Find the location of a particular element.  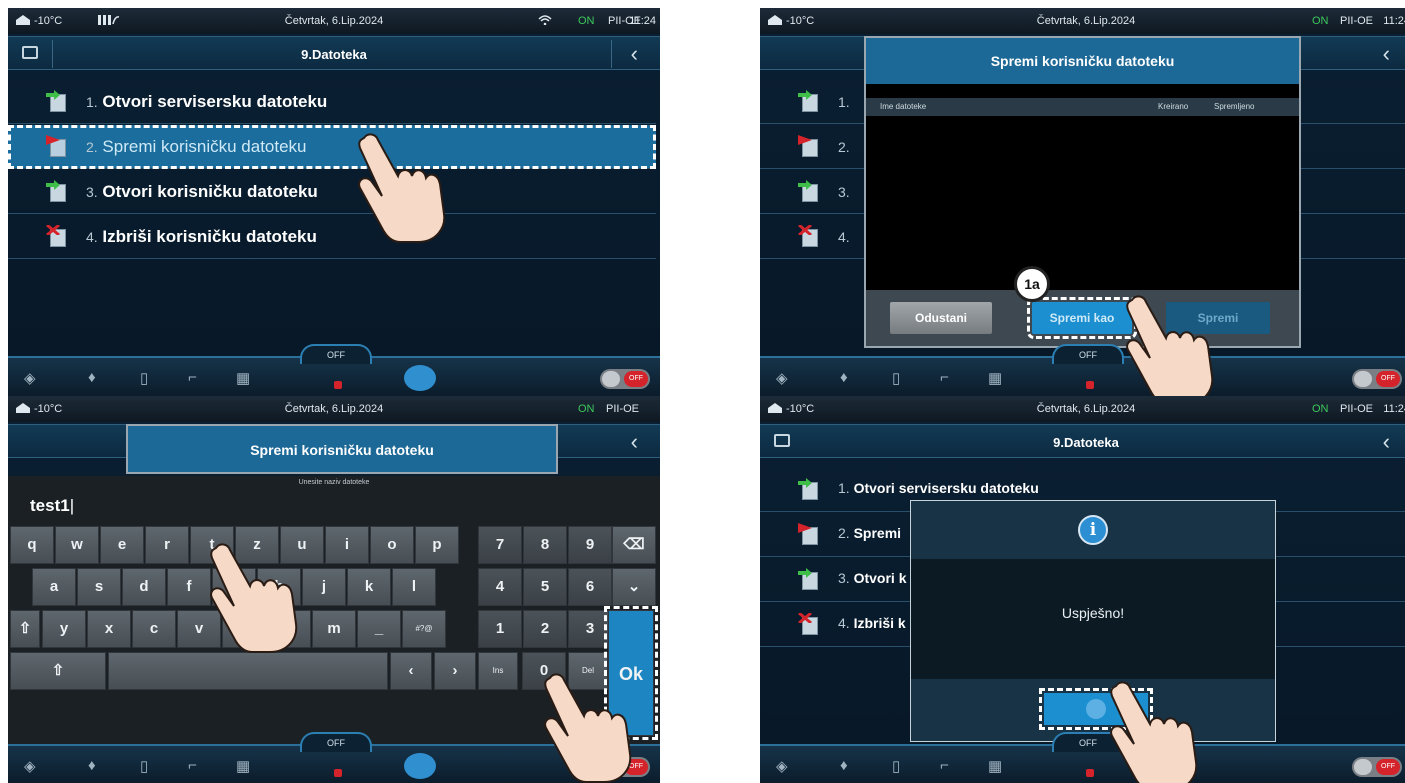

input-hint: Unesite naziv datoteke is located at coordinates (334, 482).